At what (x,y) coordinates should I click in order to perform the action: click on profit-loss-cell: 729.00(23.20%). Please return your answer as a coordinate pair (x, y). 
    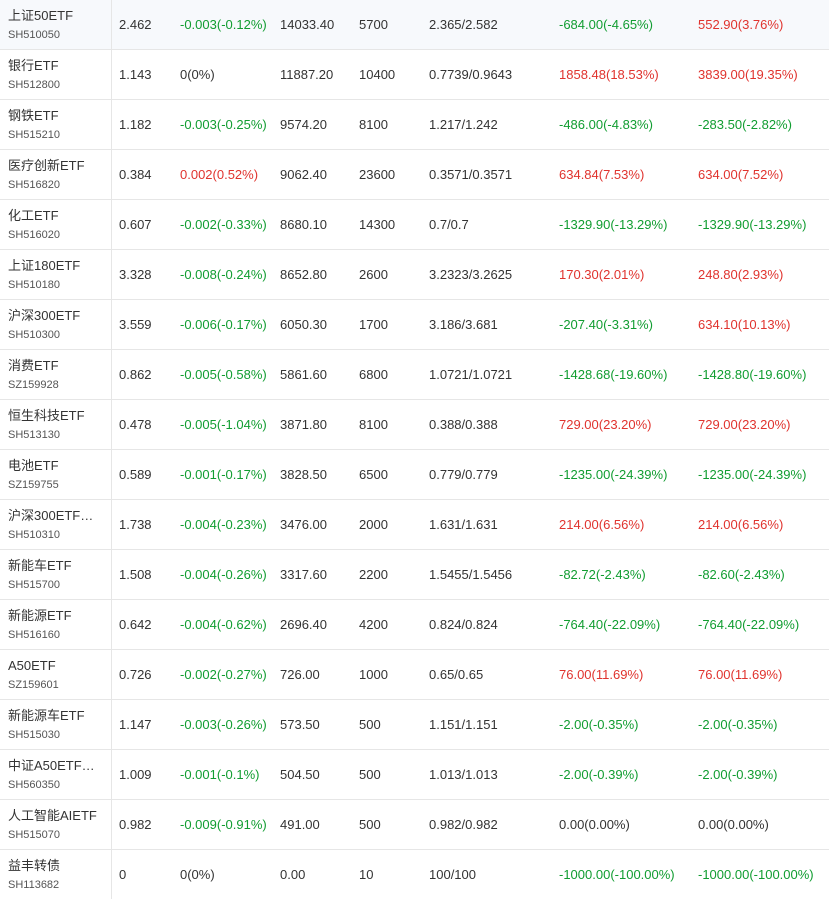
    Looking at the image, I should click on (605, 424).